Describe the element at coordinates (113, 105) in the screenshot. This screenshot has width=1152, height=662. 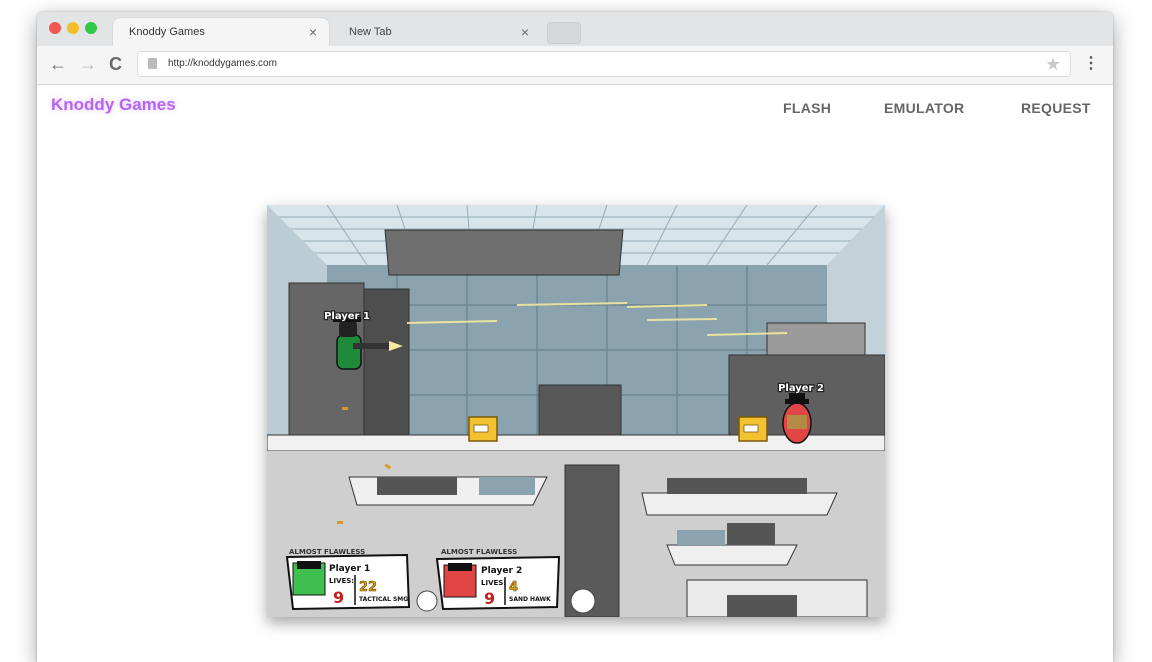
I see `site-logo: Knoddy Games` at that location.